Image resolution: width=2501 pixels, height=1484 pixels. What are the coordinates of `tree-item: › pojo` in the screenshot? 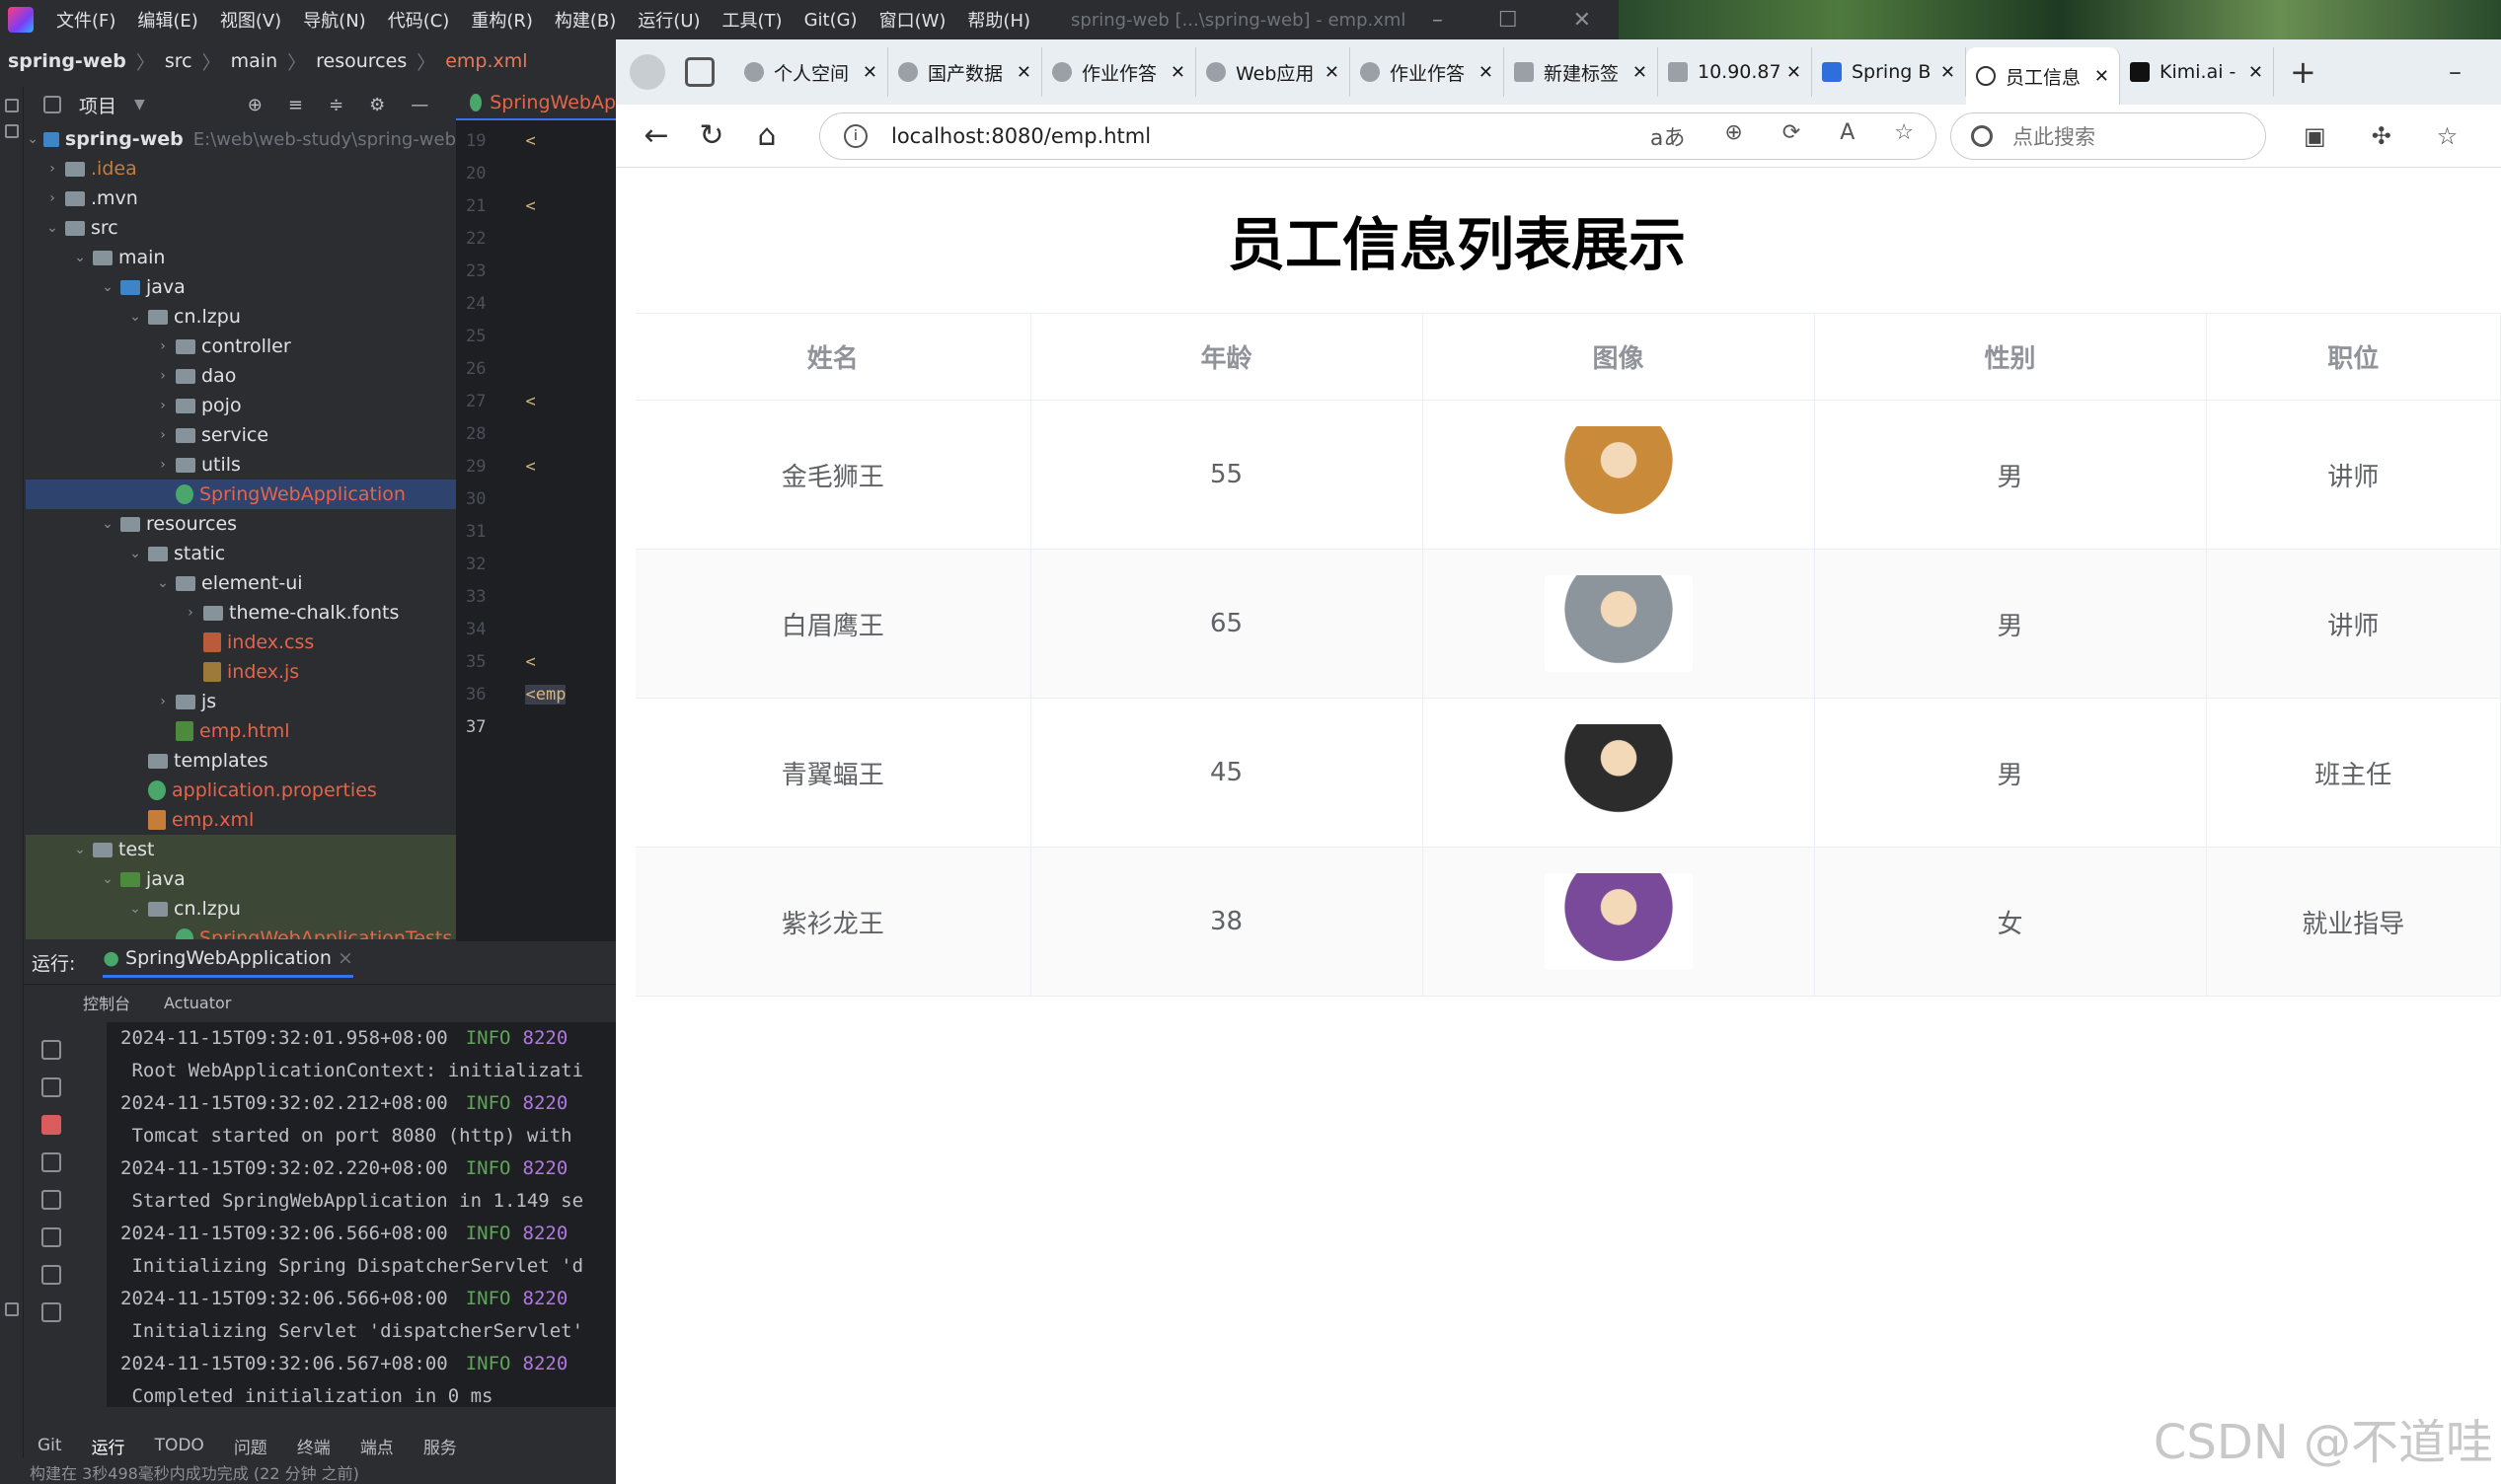 It's located at (241, 405).